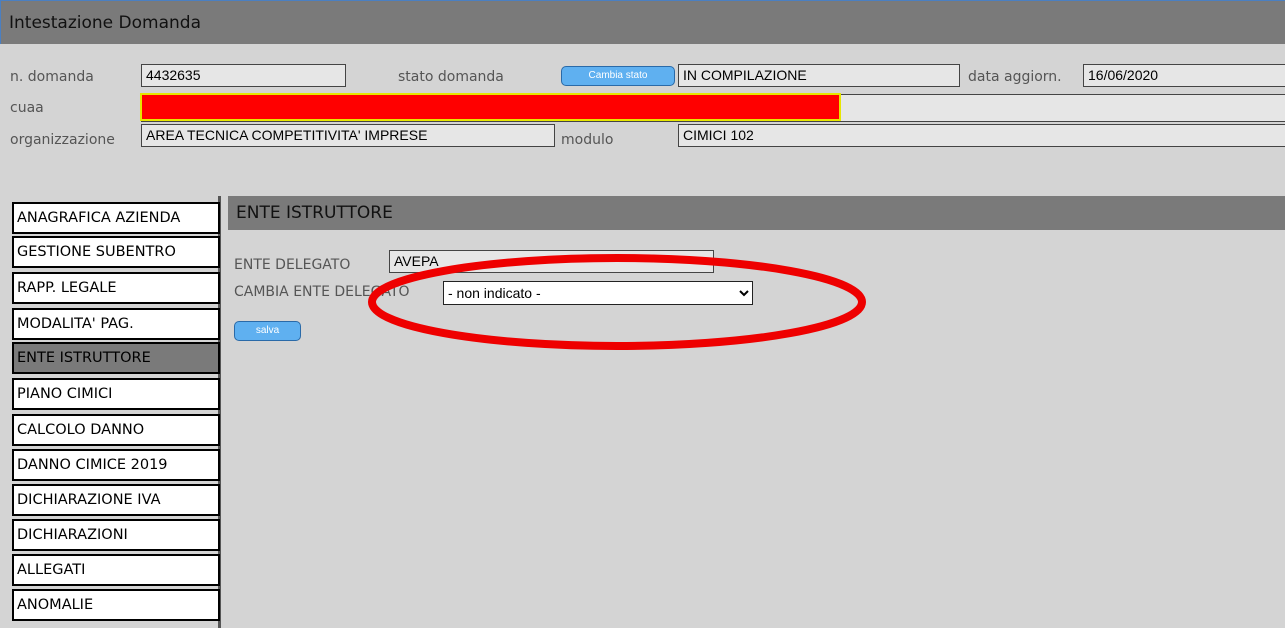 This screenshot has height=628, width=1285. Describe the element at coordinates (27, 108) in the screenshot. I see `cuaa-label: cuaa` at that location.